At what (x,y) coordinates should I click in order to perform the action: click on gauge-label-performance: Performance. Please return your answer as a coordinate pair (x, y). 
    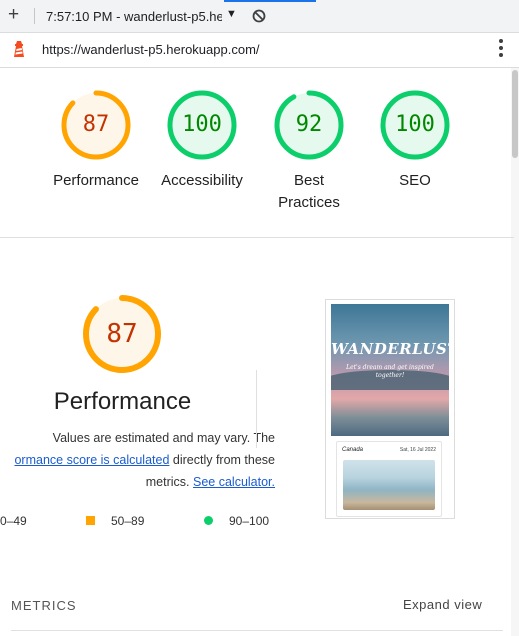
    Looking at the image, I should click on (96, 180).